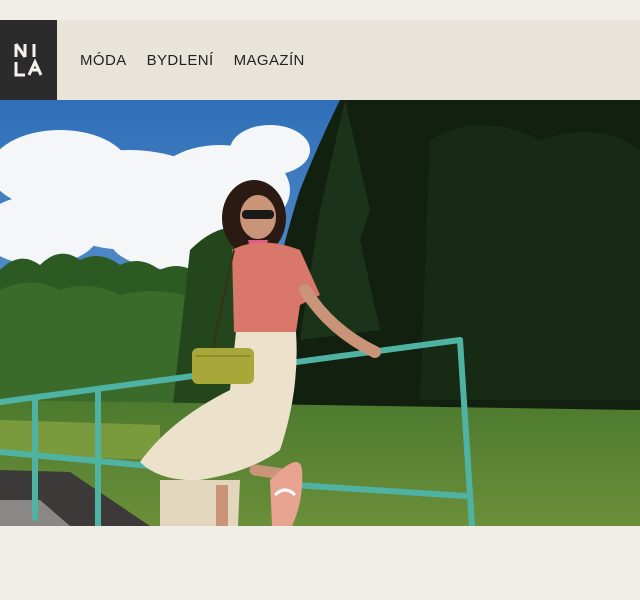 This screenshot has height=600, width=640. Describe the element at coordinates (103, 60) in the screenshot. I see `nav-item-moda: MÓDA` at that location.